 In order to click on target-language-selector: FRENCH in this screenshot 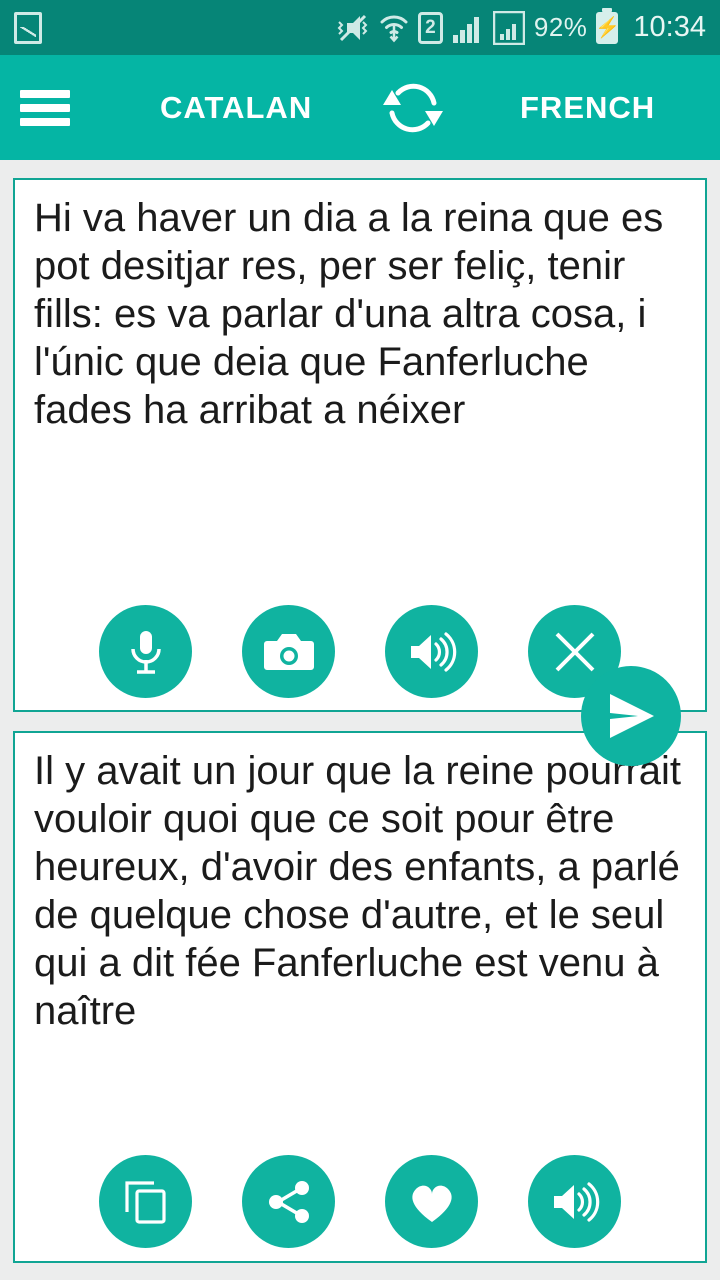, I will do `click(587, 108)`.